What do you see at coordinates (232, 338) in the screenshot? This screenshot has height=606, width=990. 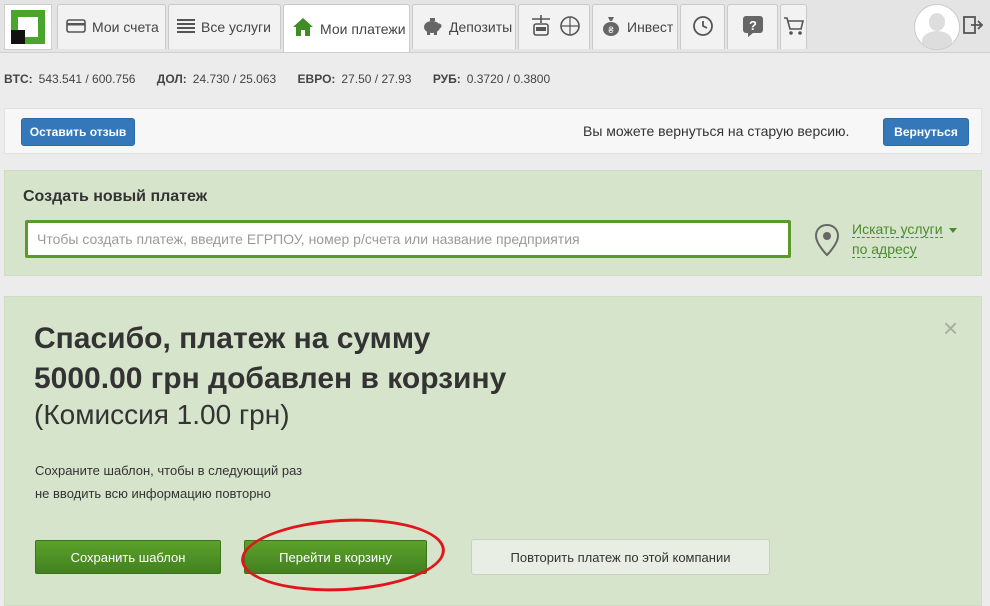 I see `success-message-line1: Спасибо, платеж на сумму` at bounding box center [232, 338].